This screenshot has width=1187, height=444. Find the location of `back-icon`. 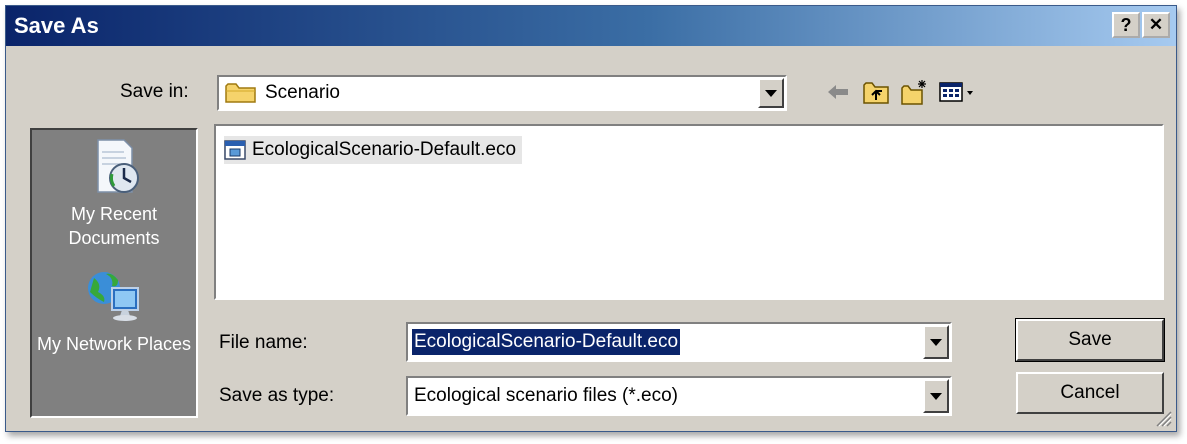

back-icon is located at coordinates (838, 92).